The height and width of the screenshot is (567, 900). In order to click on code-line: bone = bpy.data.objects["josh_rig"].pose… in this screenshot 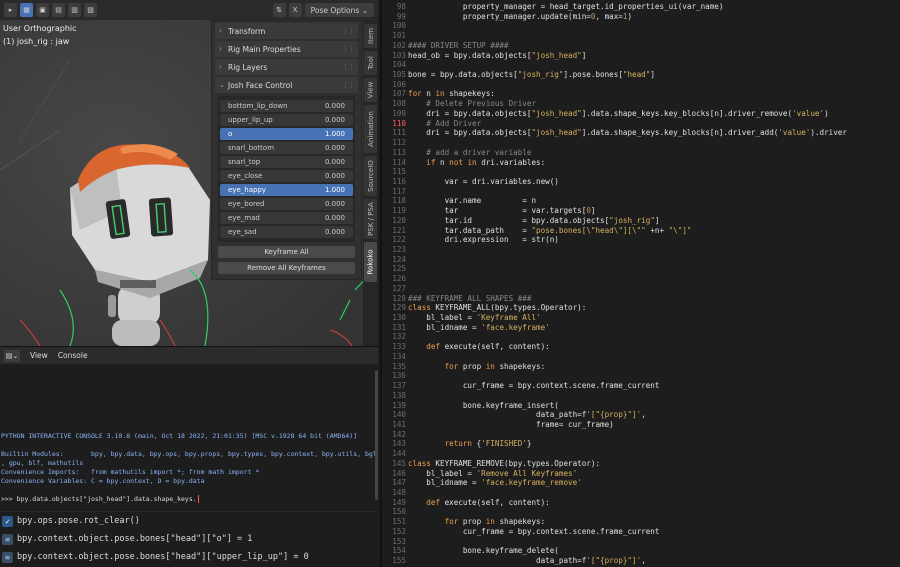, I will do `click(531, 74)`.